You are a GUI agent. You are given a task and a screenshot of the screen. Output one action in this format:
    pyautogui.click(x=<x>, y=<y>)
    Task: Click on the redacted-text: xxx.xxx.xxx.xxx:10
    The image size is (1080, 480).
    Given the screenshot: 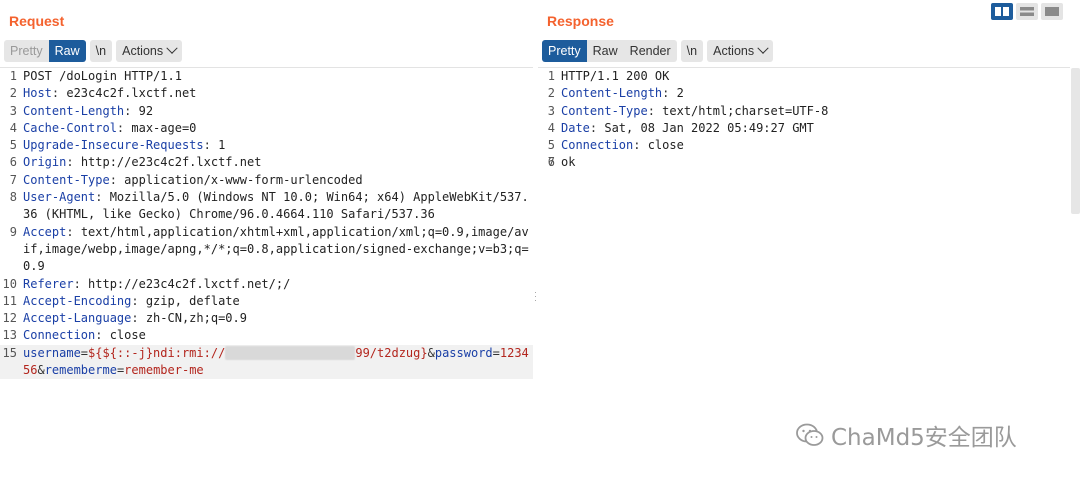 What is the action you would take?
    pyautogui.click(x=290, y=352)
    